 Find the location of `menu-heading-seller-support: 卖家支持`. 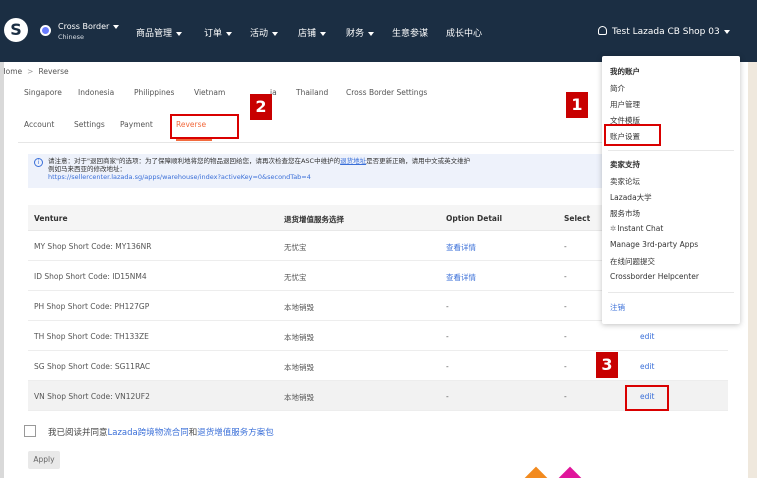

menu-heading-seller-support: 卖家支持 is located at coordinates (625, 164).